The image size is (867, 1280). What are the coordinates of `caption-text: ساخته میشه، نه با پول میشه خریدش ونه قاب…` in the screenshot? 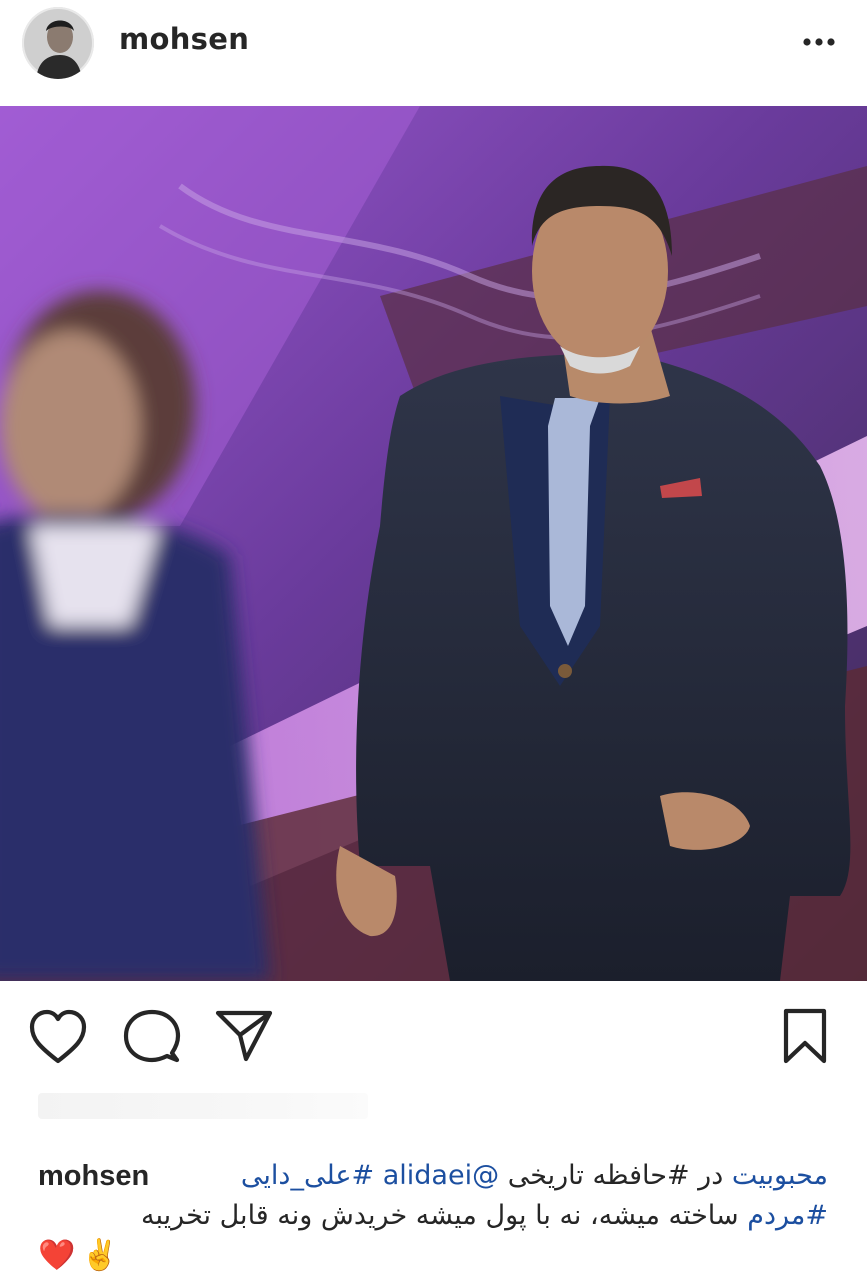 It's located at (440, 1215).